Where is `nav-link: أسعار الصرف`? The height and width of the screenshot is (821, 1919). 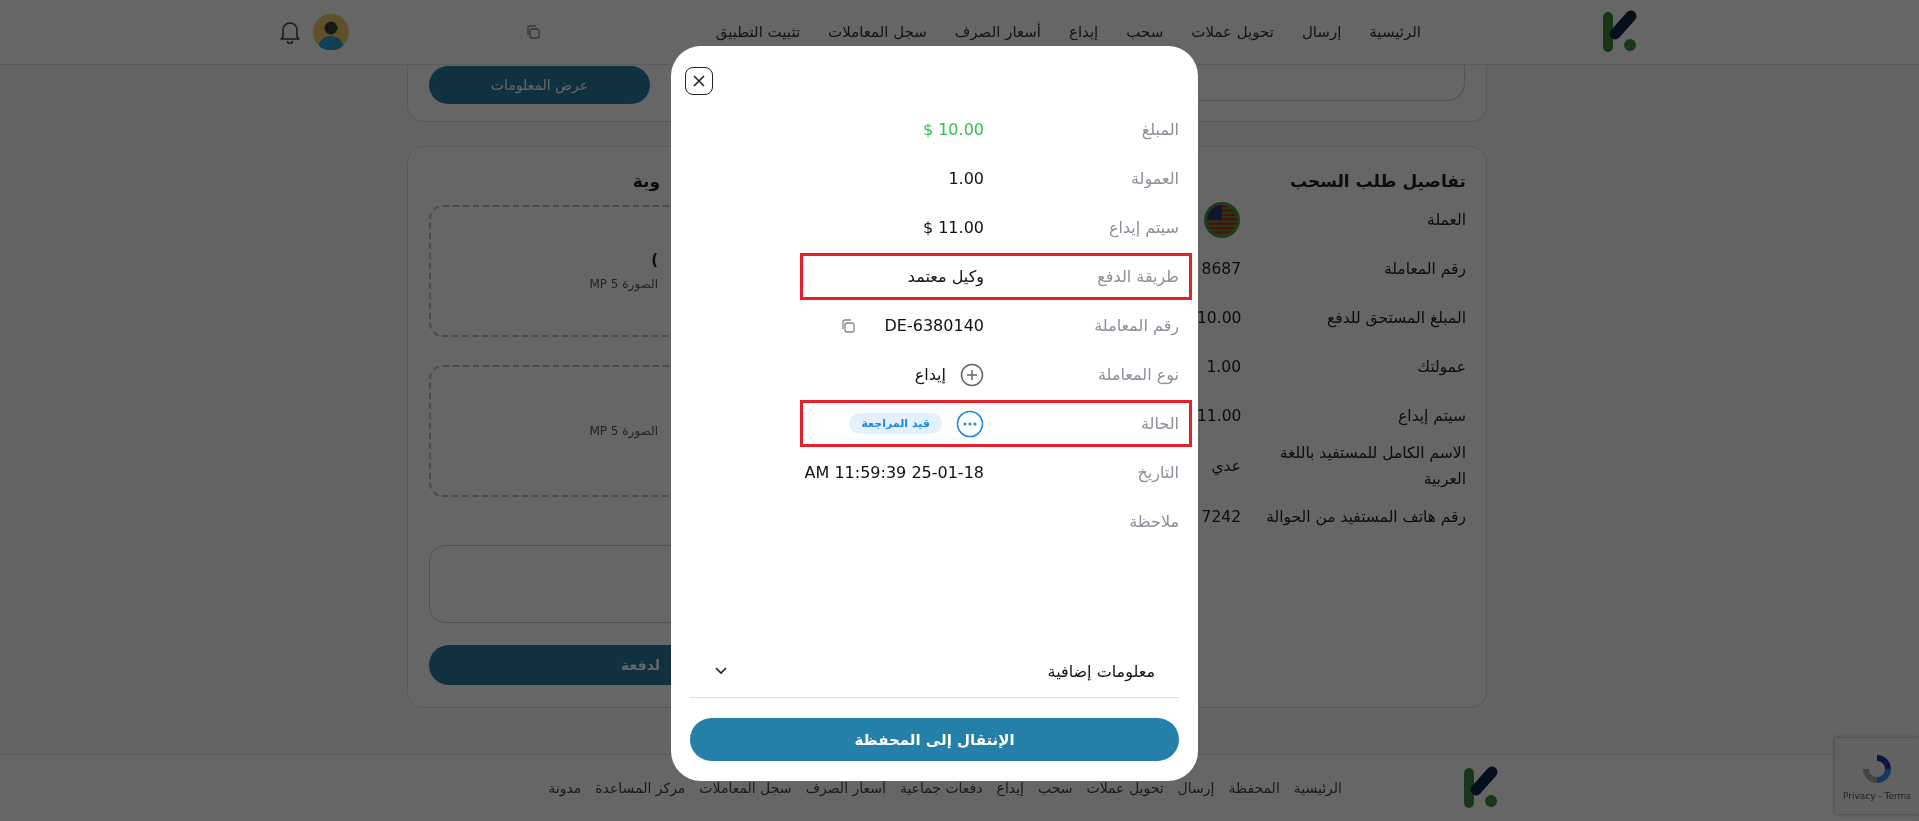
nav-link: أسعار الصرف is located at coordinates (997, 32).